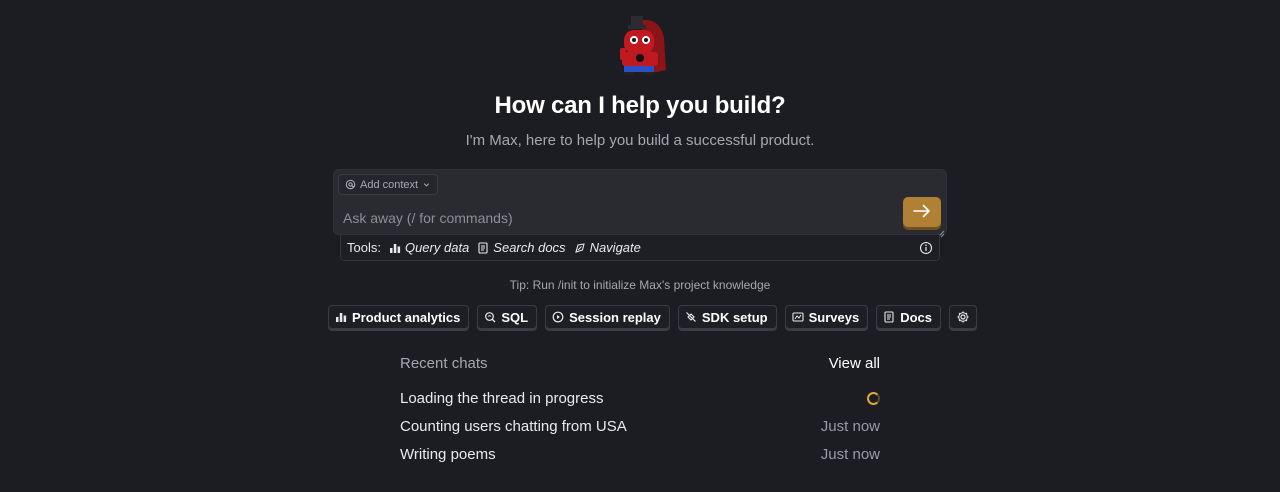 This screenshot has height=492, width=1280. I want to click on tool-search-docs: Search docs, so click(521, 247).